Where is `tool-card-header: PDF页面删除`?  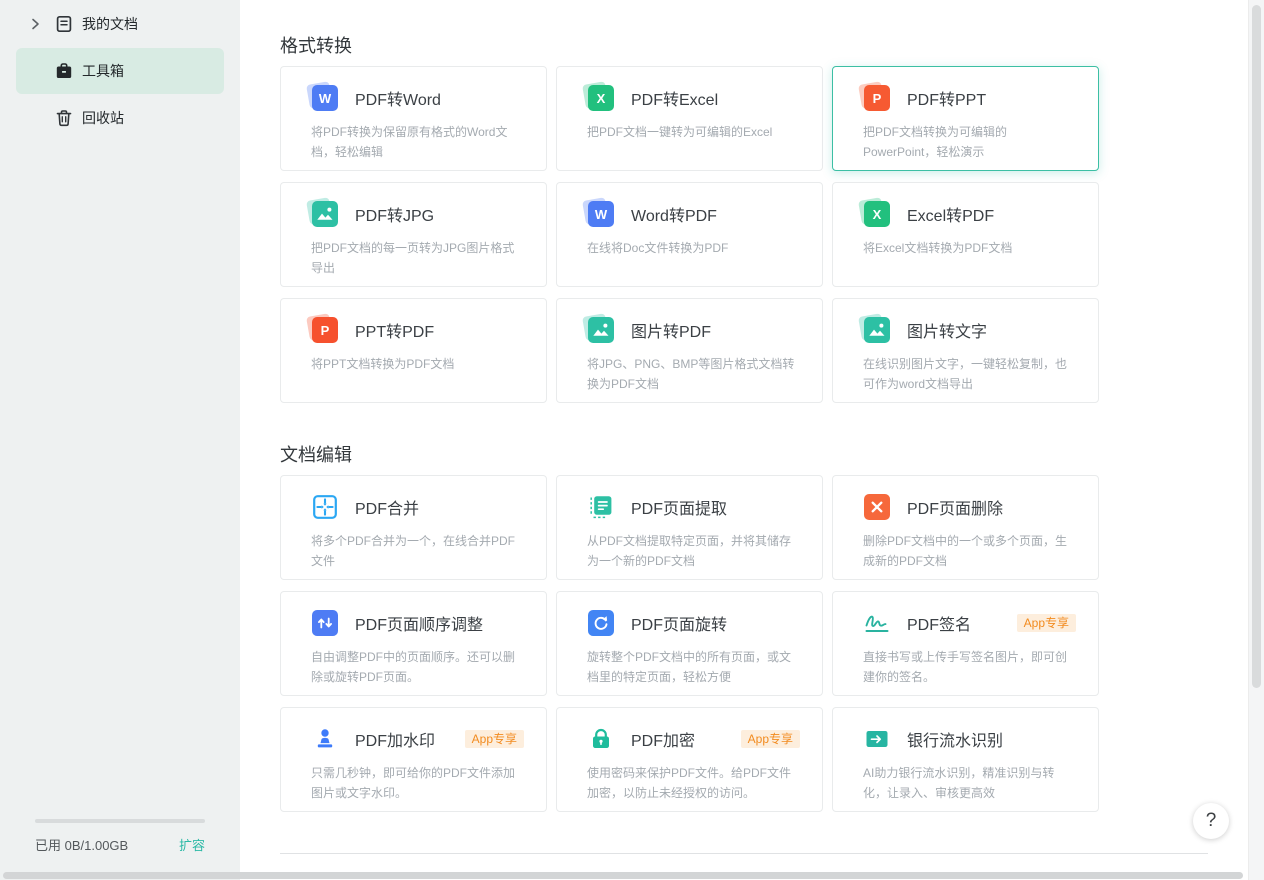 tool-card-header: PDF页面删除 is located at coordinates (969, 507).